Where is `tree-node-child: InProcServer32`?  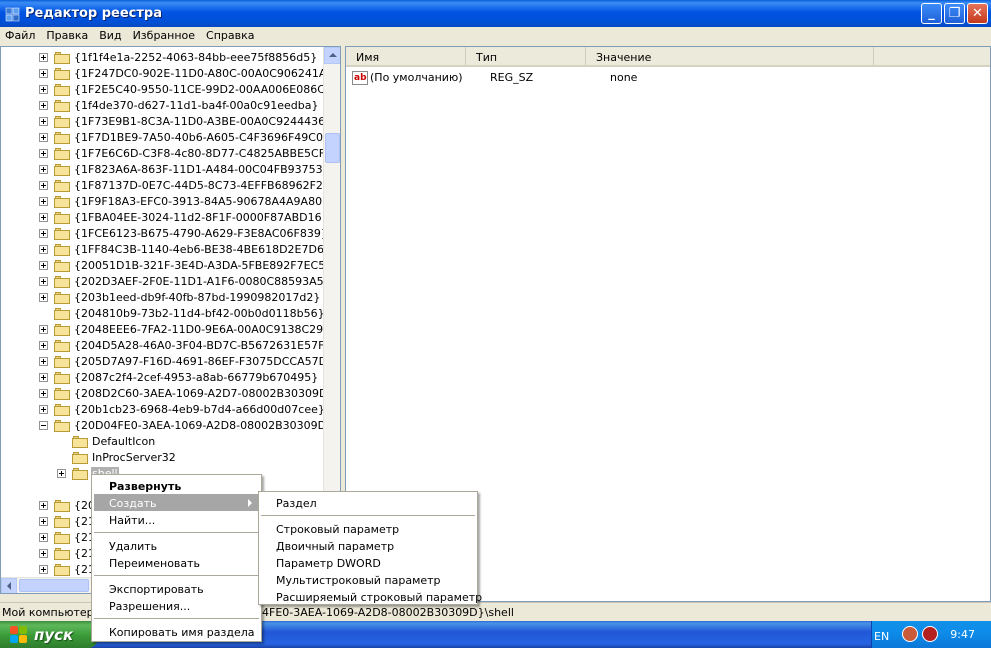 tree-node-child: InProcServer32 is located at coordinates (117, 457).